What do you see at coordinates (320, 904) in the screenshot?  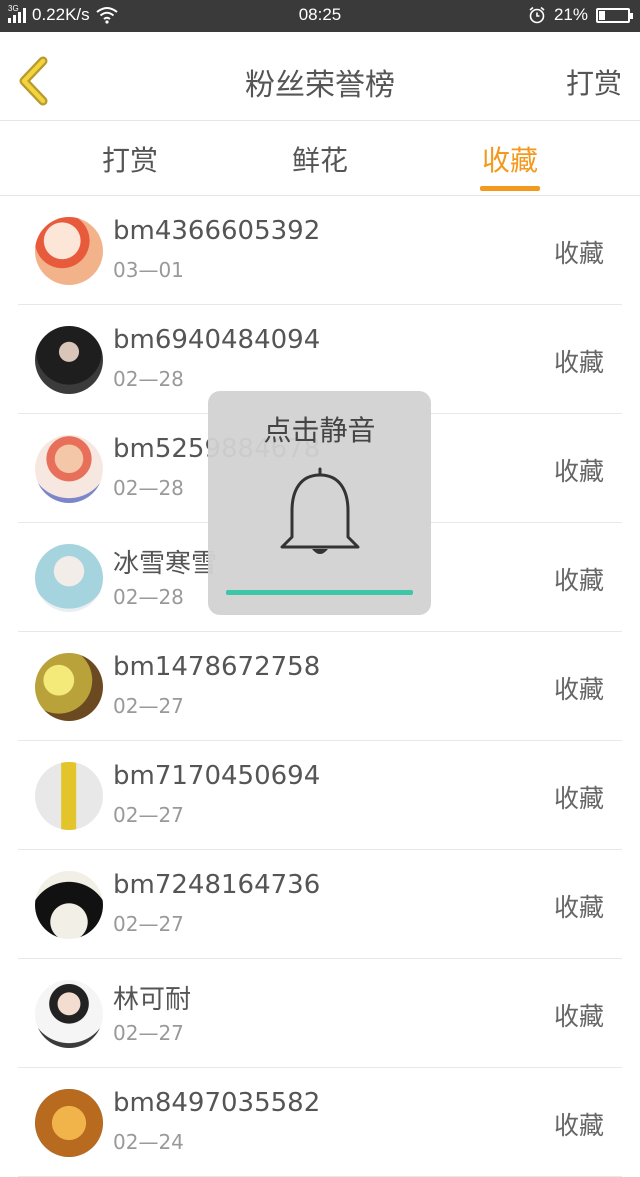 I see `list-item: bm7248164736 02—27 收藏` at bounding box center [320, 904].